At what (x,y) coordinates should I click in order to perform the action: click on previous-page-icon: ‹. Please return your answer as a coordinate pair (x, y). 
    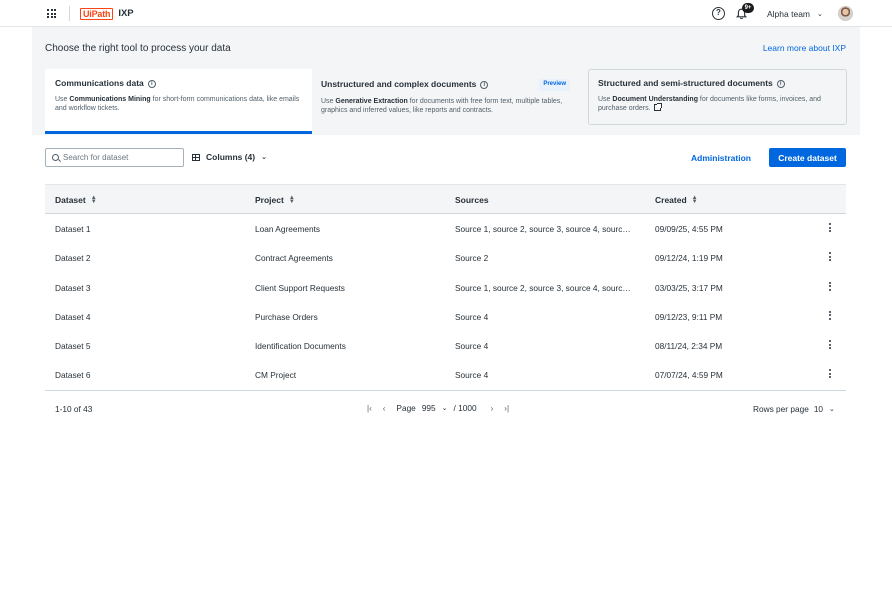
    Looking at the image, I should click on (384, 408).